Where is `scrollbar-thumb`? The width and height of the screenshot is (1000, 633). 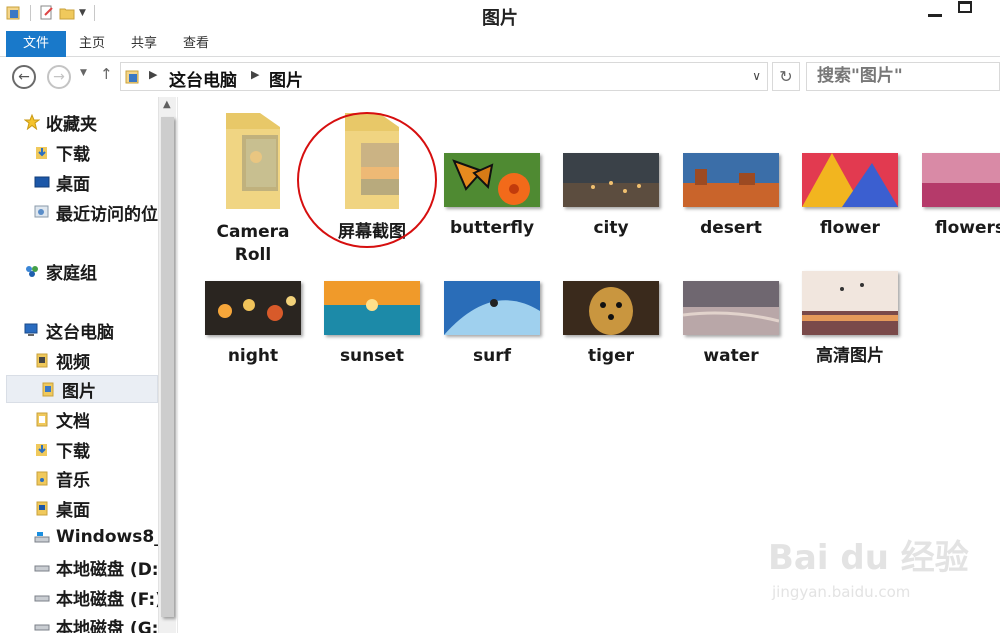 scrollbar-thumb is located at coordinates (167, 367).